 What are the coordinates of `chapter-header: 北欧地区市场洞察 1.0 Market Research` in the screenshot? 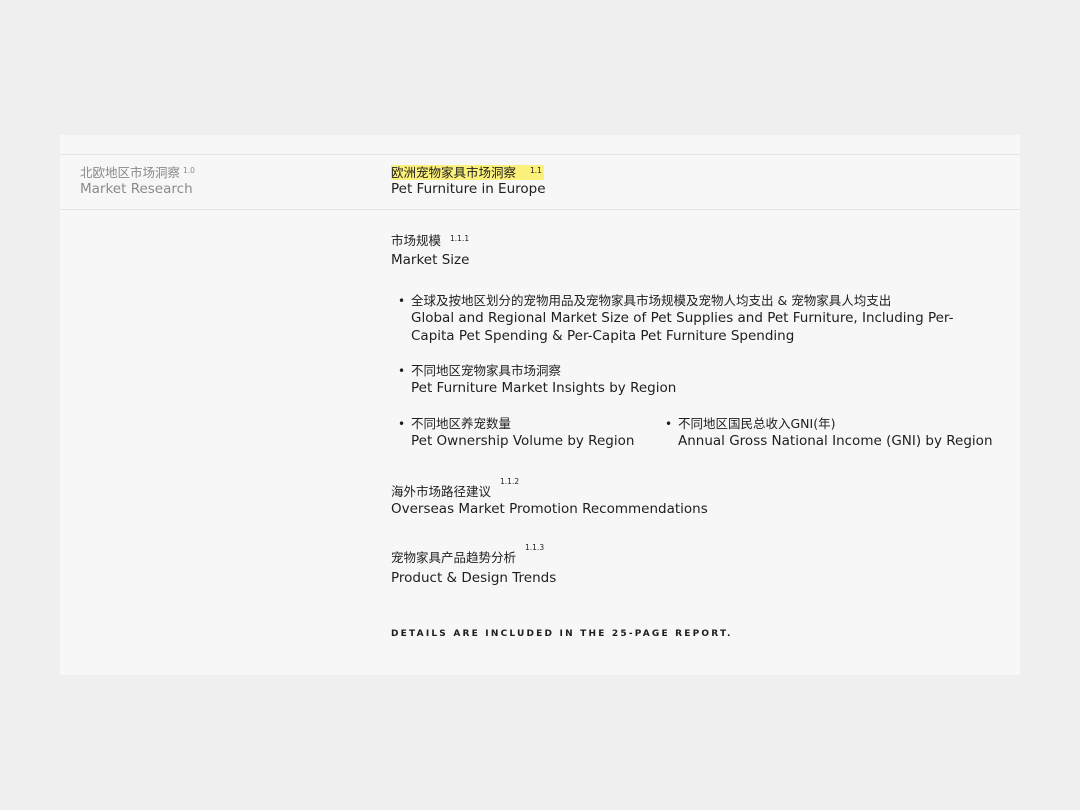 It's located at (137, 181).